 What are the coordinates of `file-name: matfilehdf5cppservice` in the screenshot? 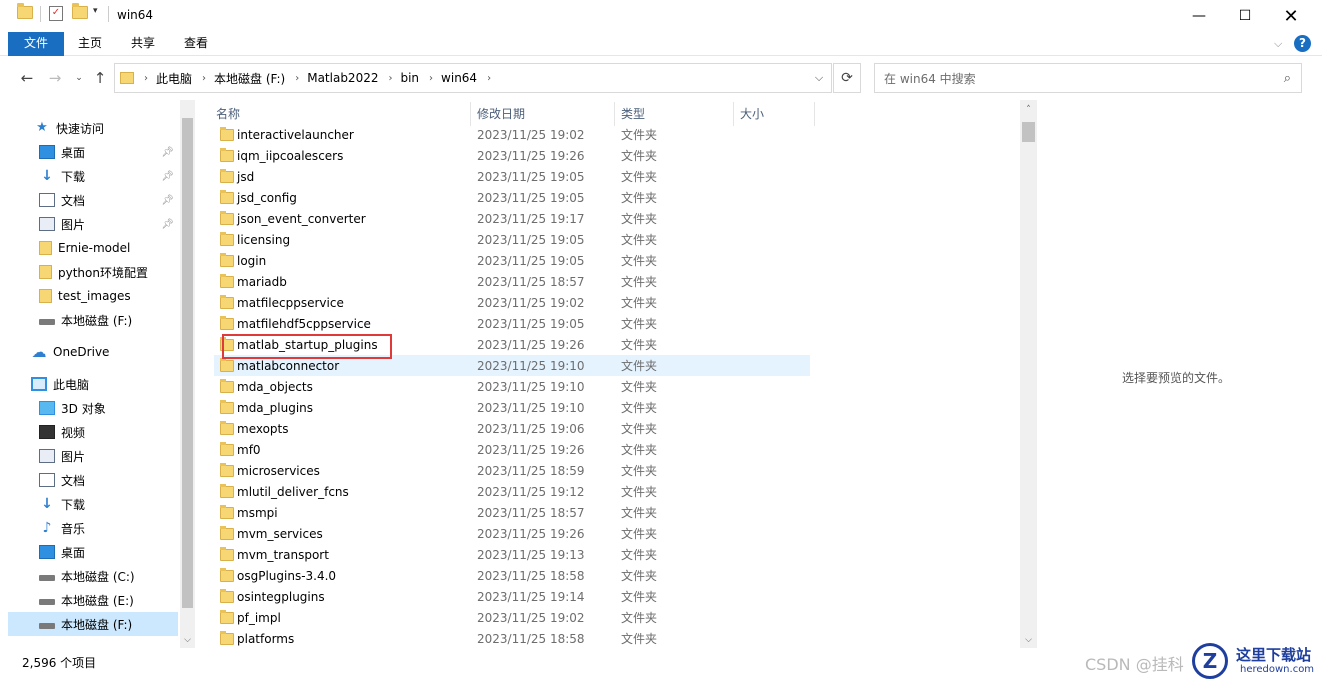 It's located at (304, 323).